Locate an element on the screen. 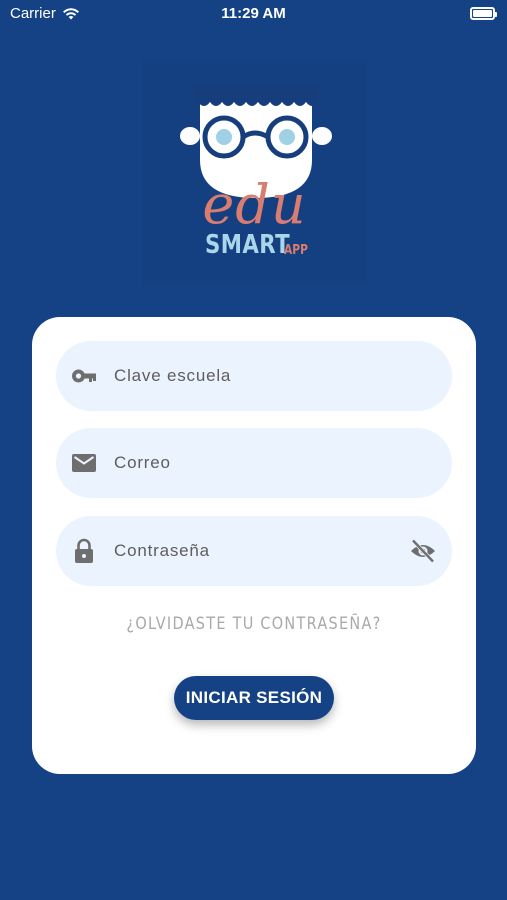 The width and height of the screenshot is (507, 900). battery-icon is located at coordinates (483, 13).